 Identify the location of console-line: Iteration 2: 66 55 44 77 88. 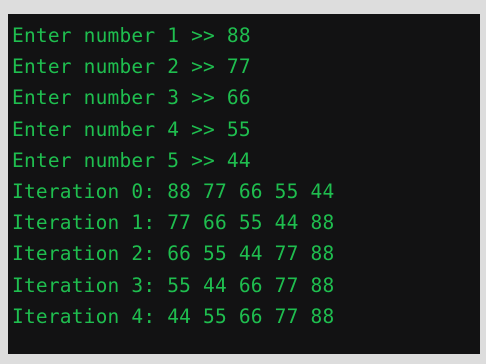
(173, 254).